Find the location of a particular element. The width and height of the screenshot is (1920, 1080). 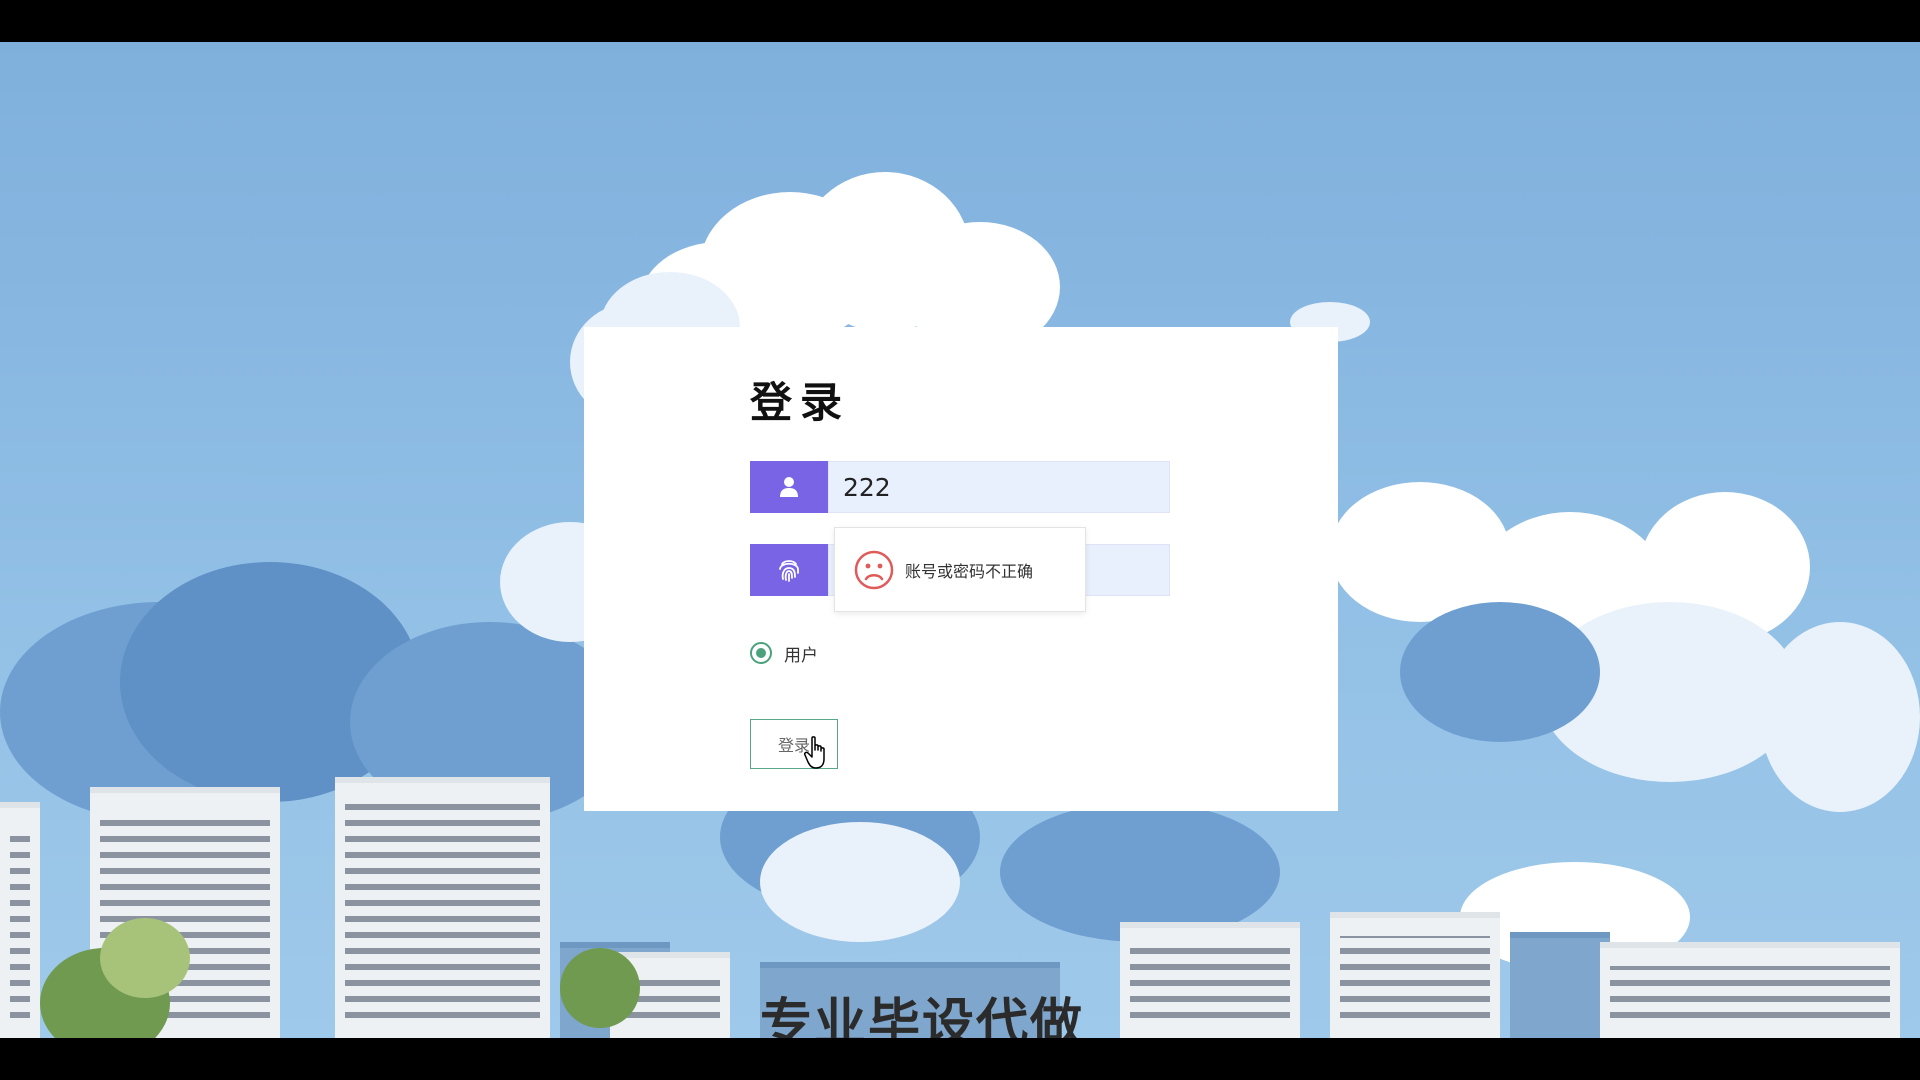

hand-pointer-icon is located at coordinates (814, 752).